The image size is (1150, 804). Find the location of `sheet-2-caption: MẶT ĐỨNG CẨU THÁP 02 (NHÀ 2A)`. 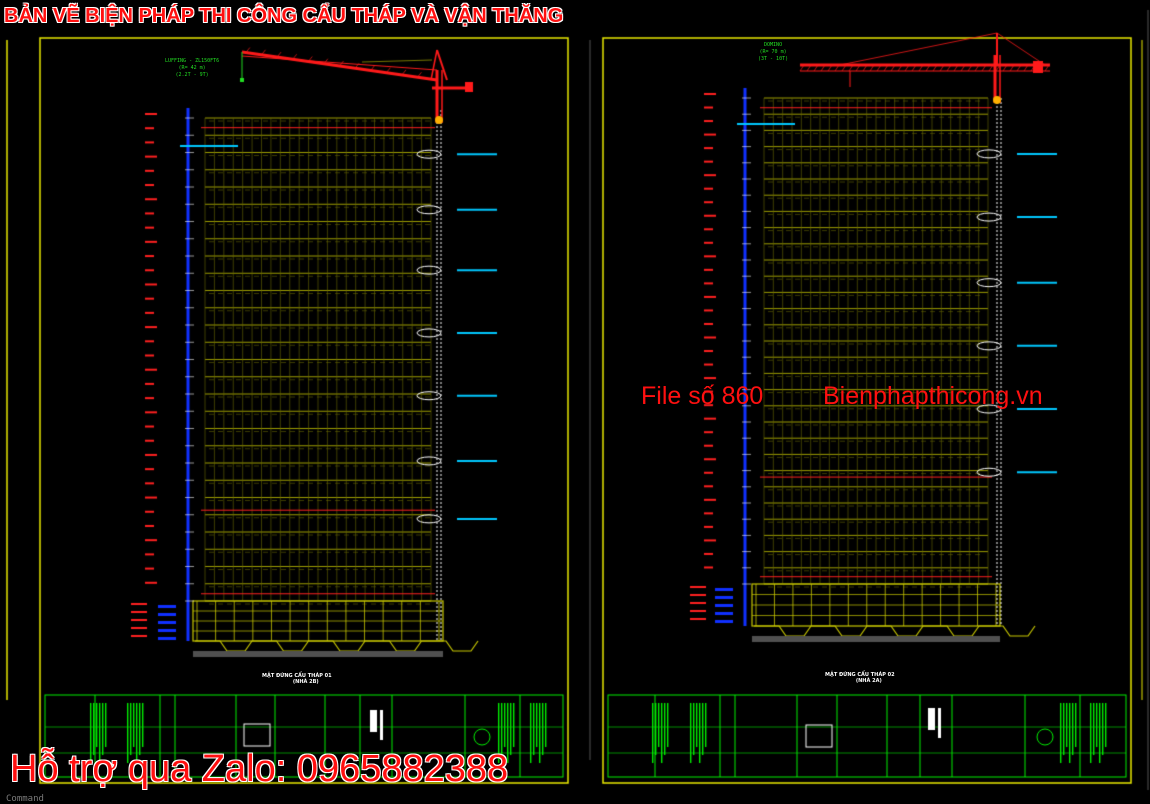

sheet-2-caption: MẶT ĐỨNG CẨU THÁP 02 (NHÀ 2A) is located at coordinates (860, 678).